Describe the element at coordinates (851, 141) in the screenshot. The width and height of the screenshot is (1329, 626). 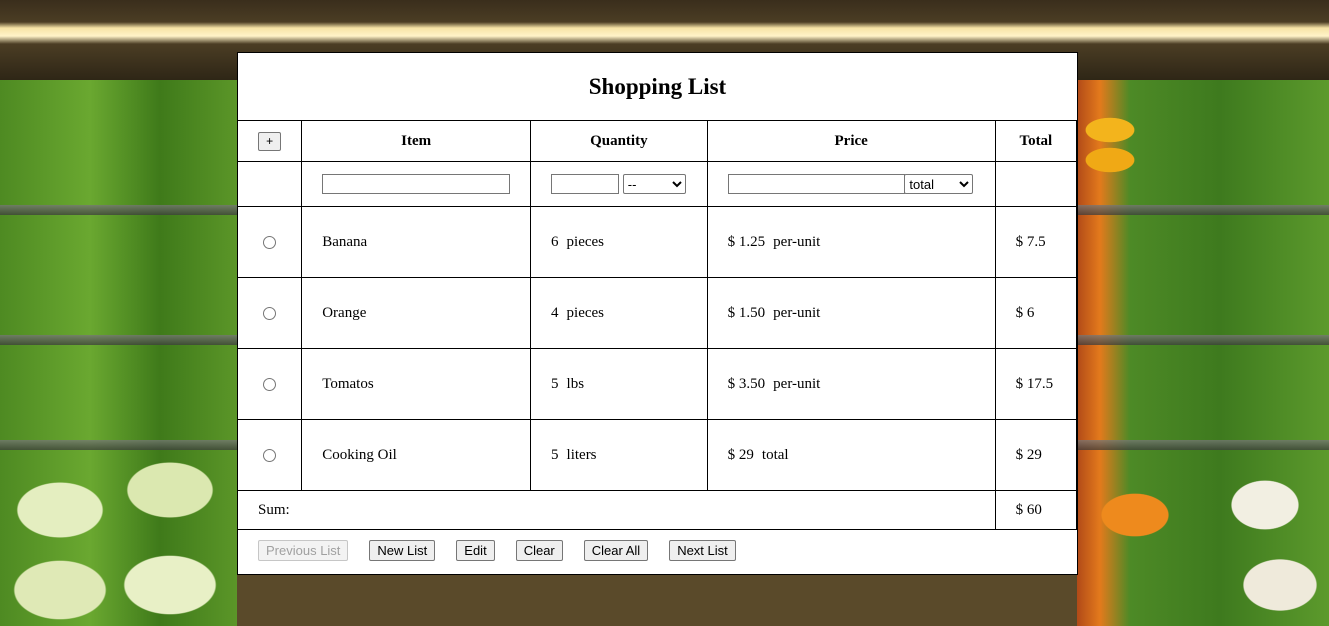
I see `column-header-price: Price` at that location.